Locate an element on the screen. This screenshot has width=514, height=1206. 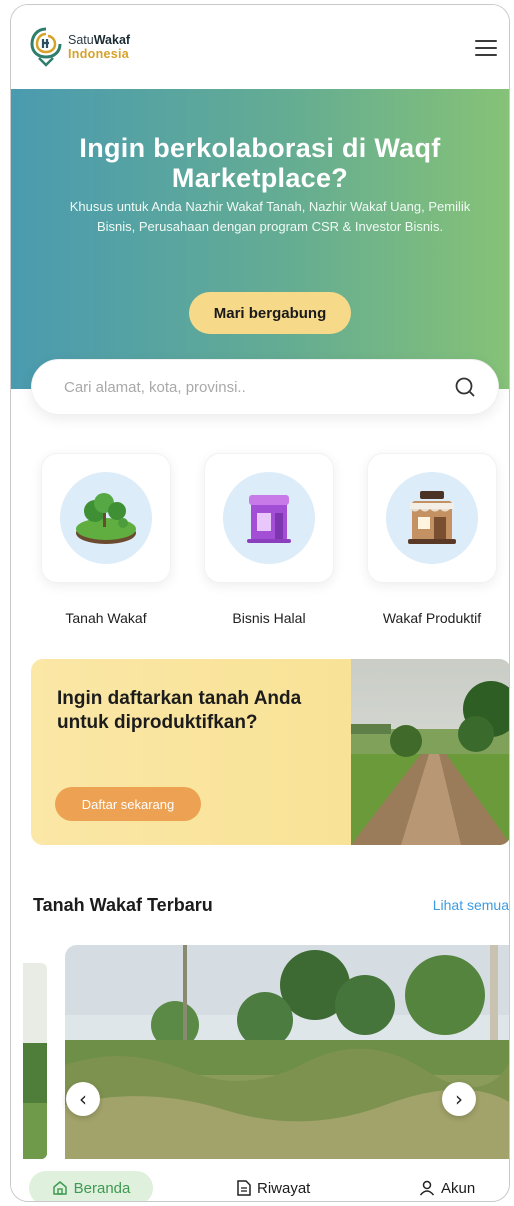
see-all-link: Lihat semua is located at coordinates (471, 905).